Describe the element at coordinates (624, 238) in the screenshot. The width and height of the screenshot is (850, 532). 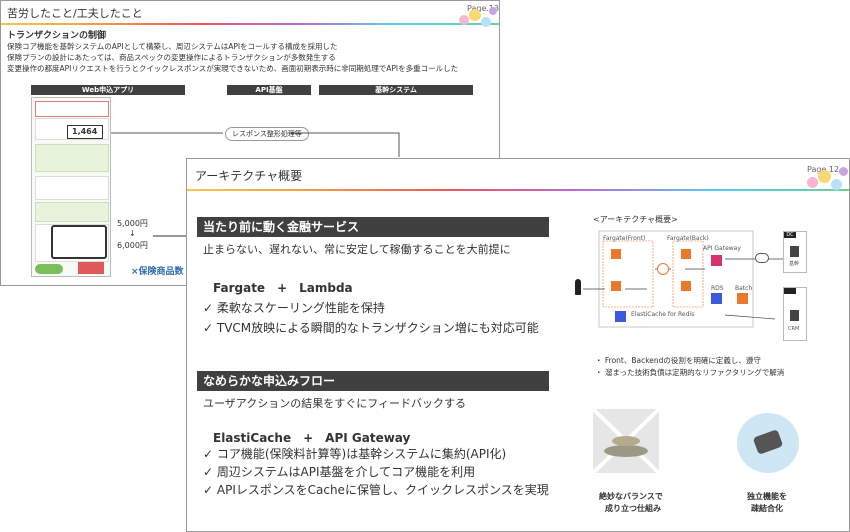
I see `label-fargate-front: Fargate(Front)` at that location.